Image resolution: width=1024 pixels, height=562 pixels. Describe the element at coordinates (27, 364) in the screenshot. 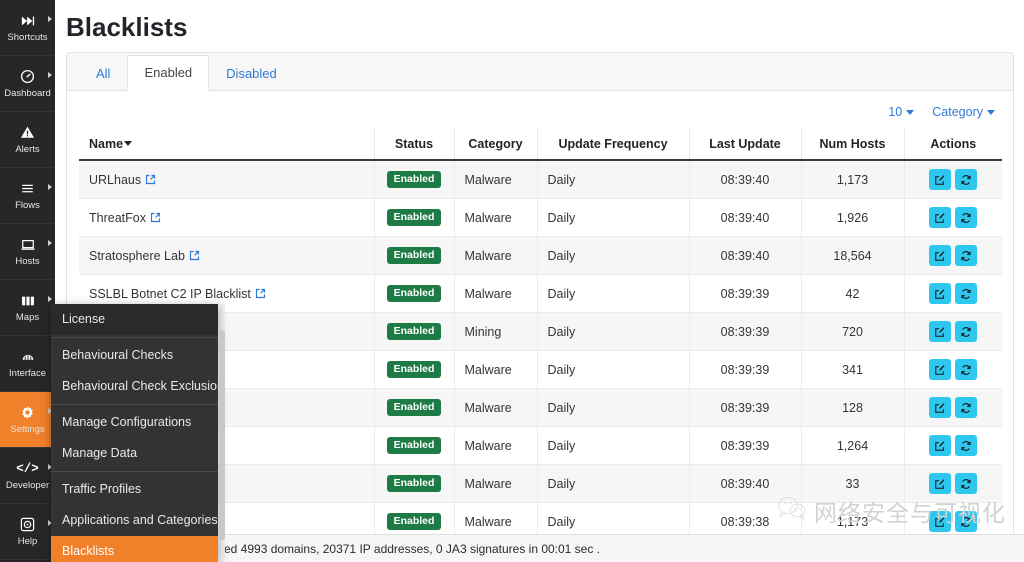

I see `sidebar-item-interface: Interface` at that location.